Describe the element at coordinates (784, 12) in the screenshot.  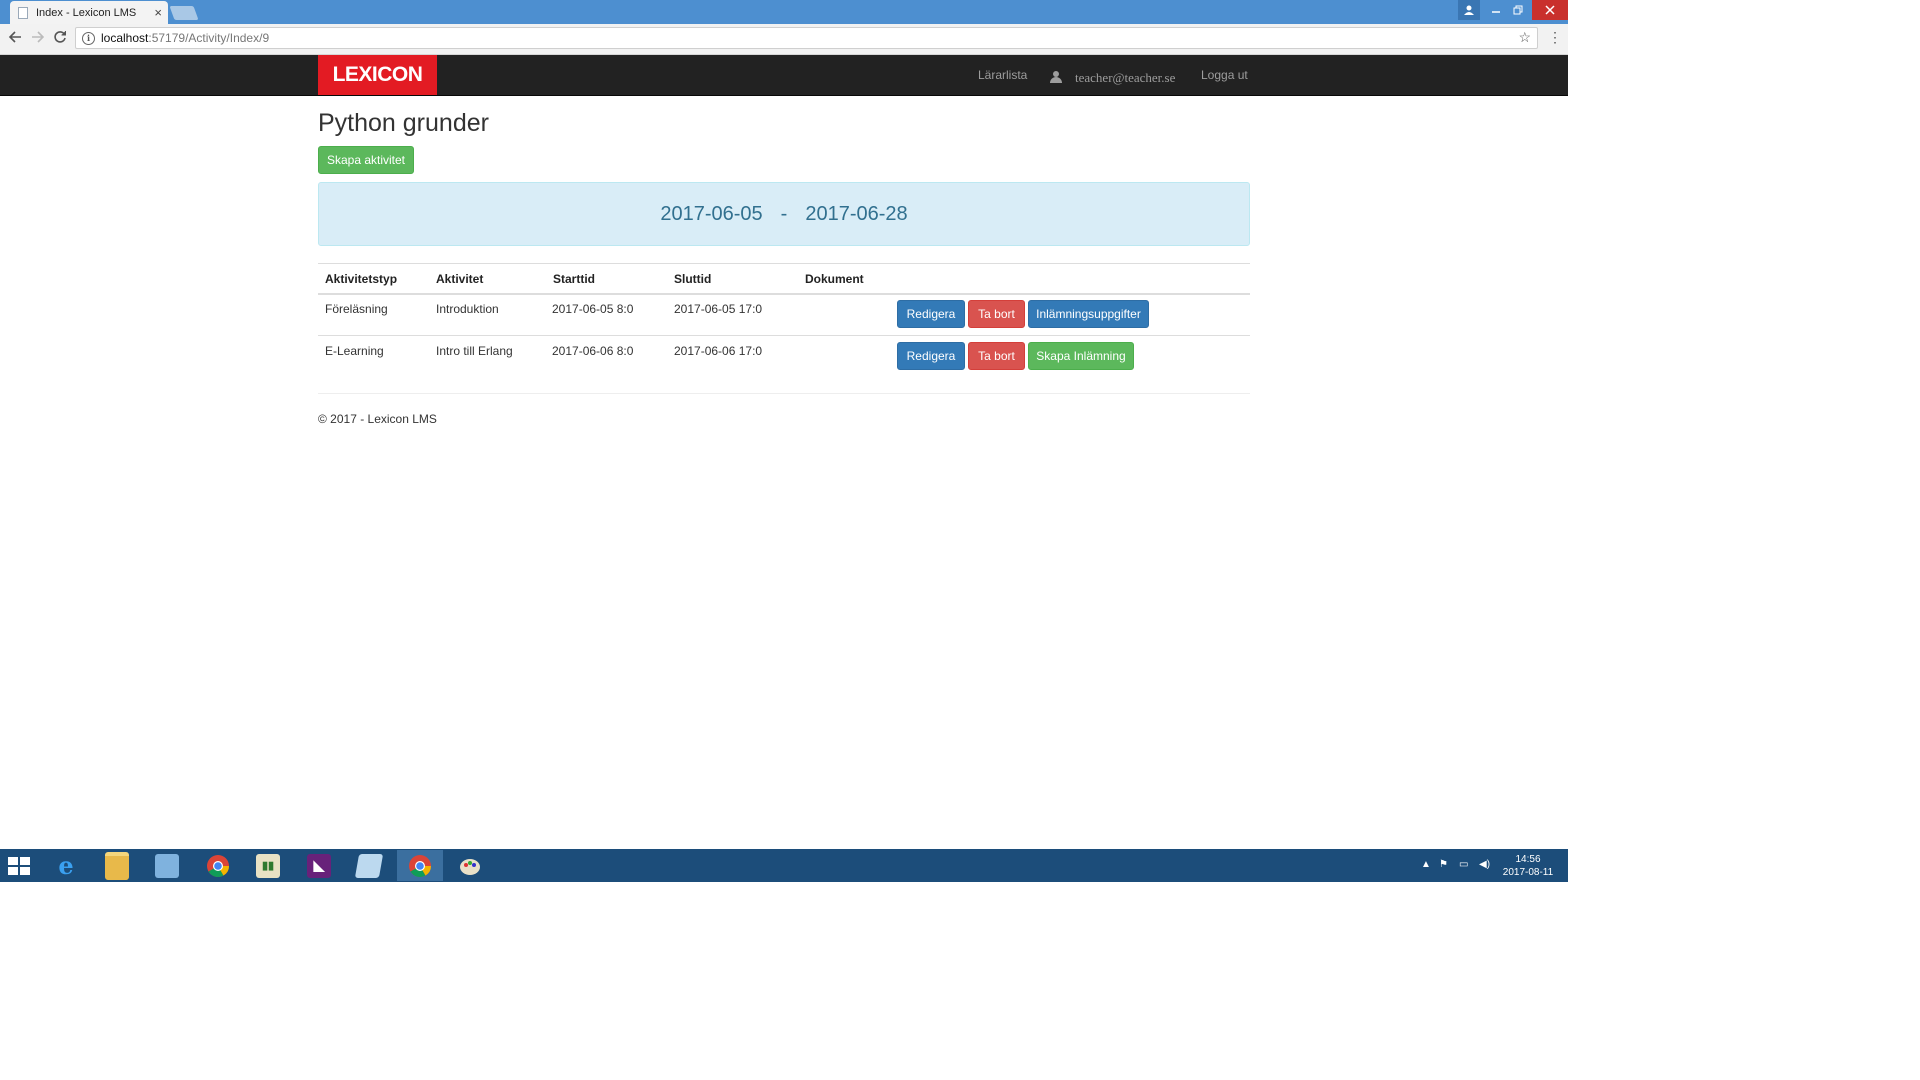
I see `browser-titlebar: Index - Lexicon LMS ×` at that location.